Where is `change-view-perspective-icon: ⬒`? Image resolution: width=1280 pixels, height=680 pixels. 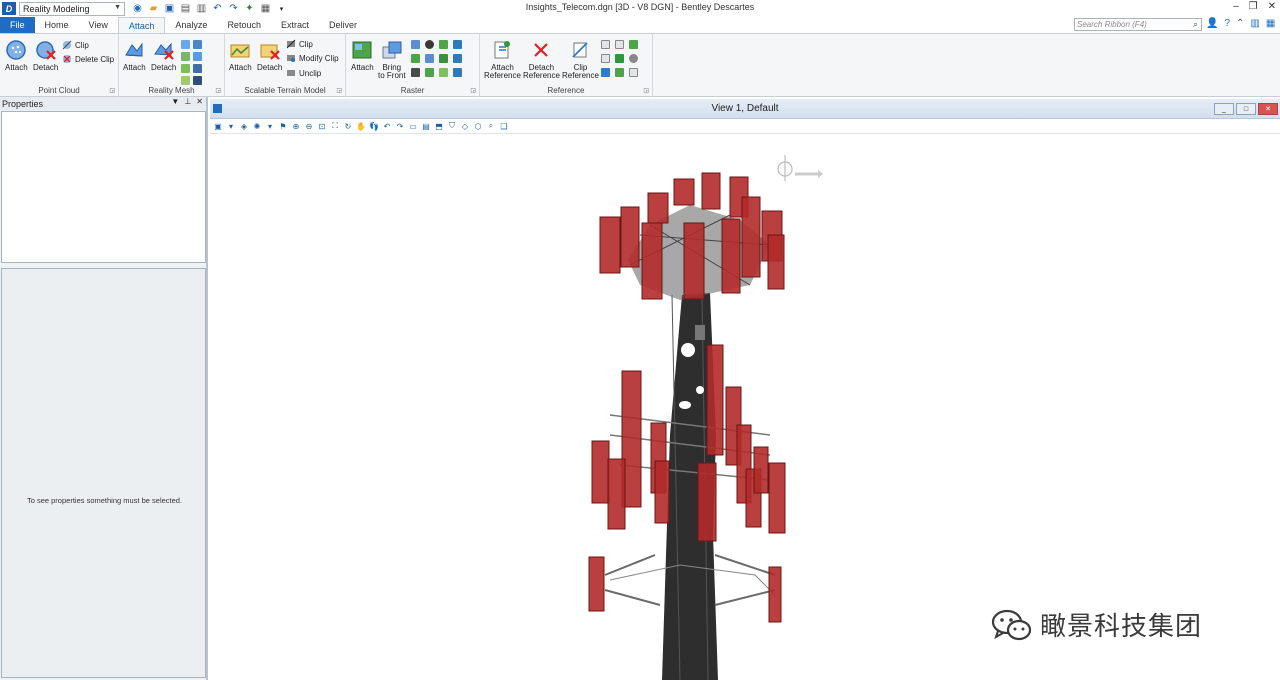 change-view-perspective-icon: ⬒ is located at coordinates (439, 126).